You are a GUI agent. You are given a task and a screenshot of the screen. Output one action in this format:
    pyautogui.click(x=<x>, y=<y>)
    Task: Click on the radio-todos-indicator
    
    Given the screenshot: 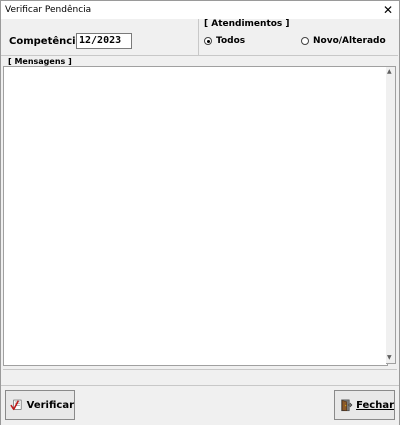 What is the action you would take?
    pyautogui.click(x=208, y=41)
    